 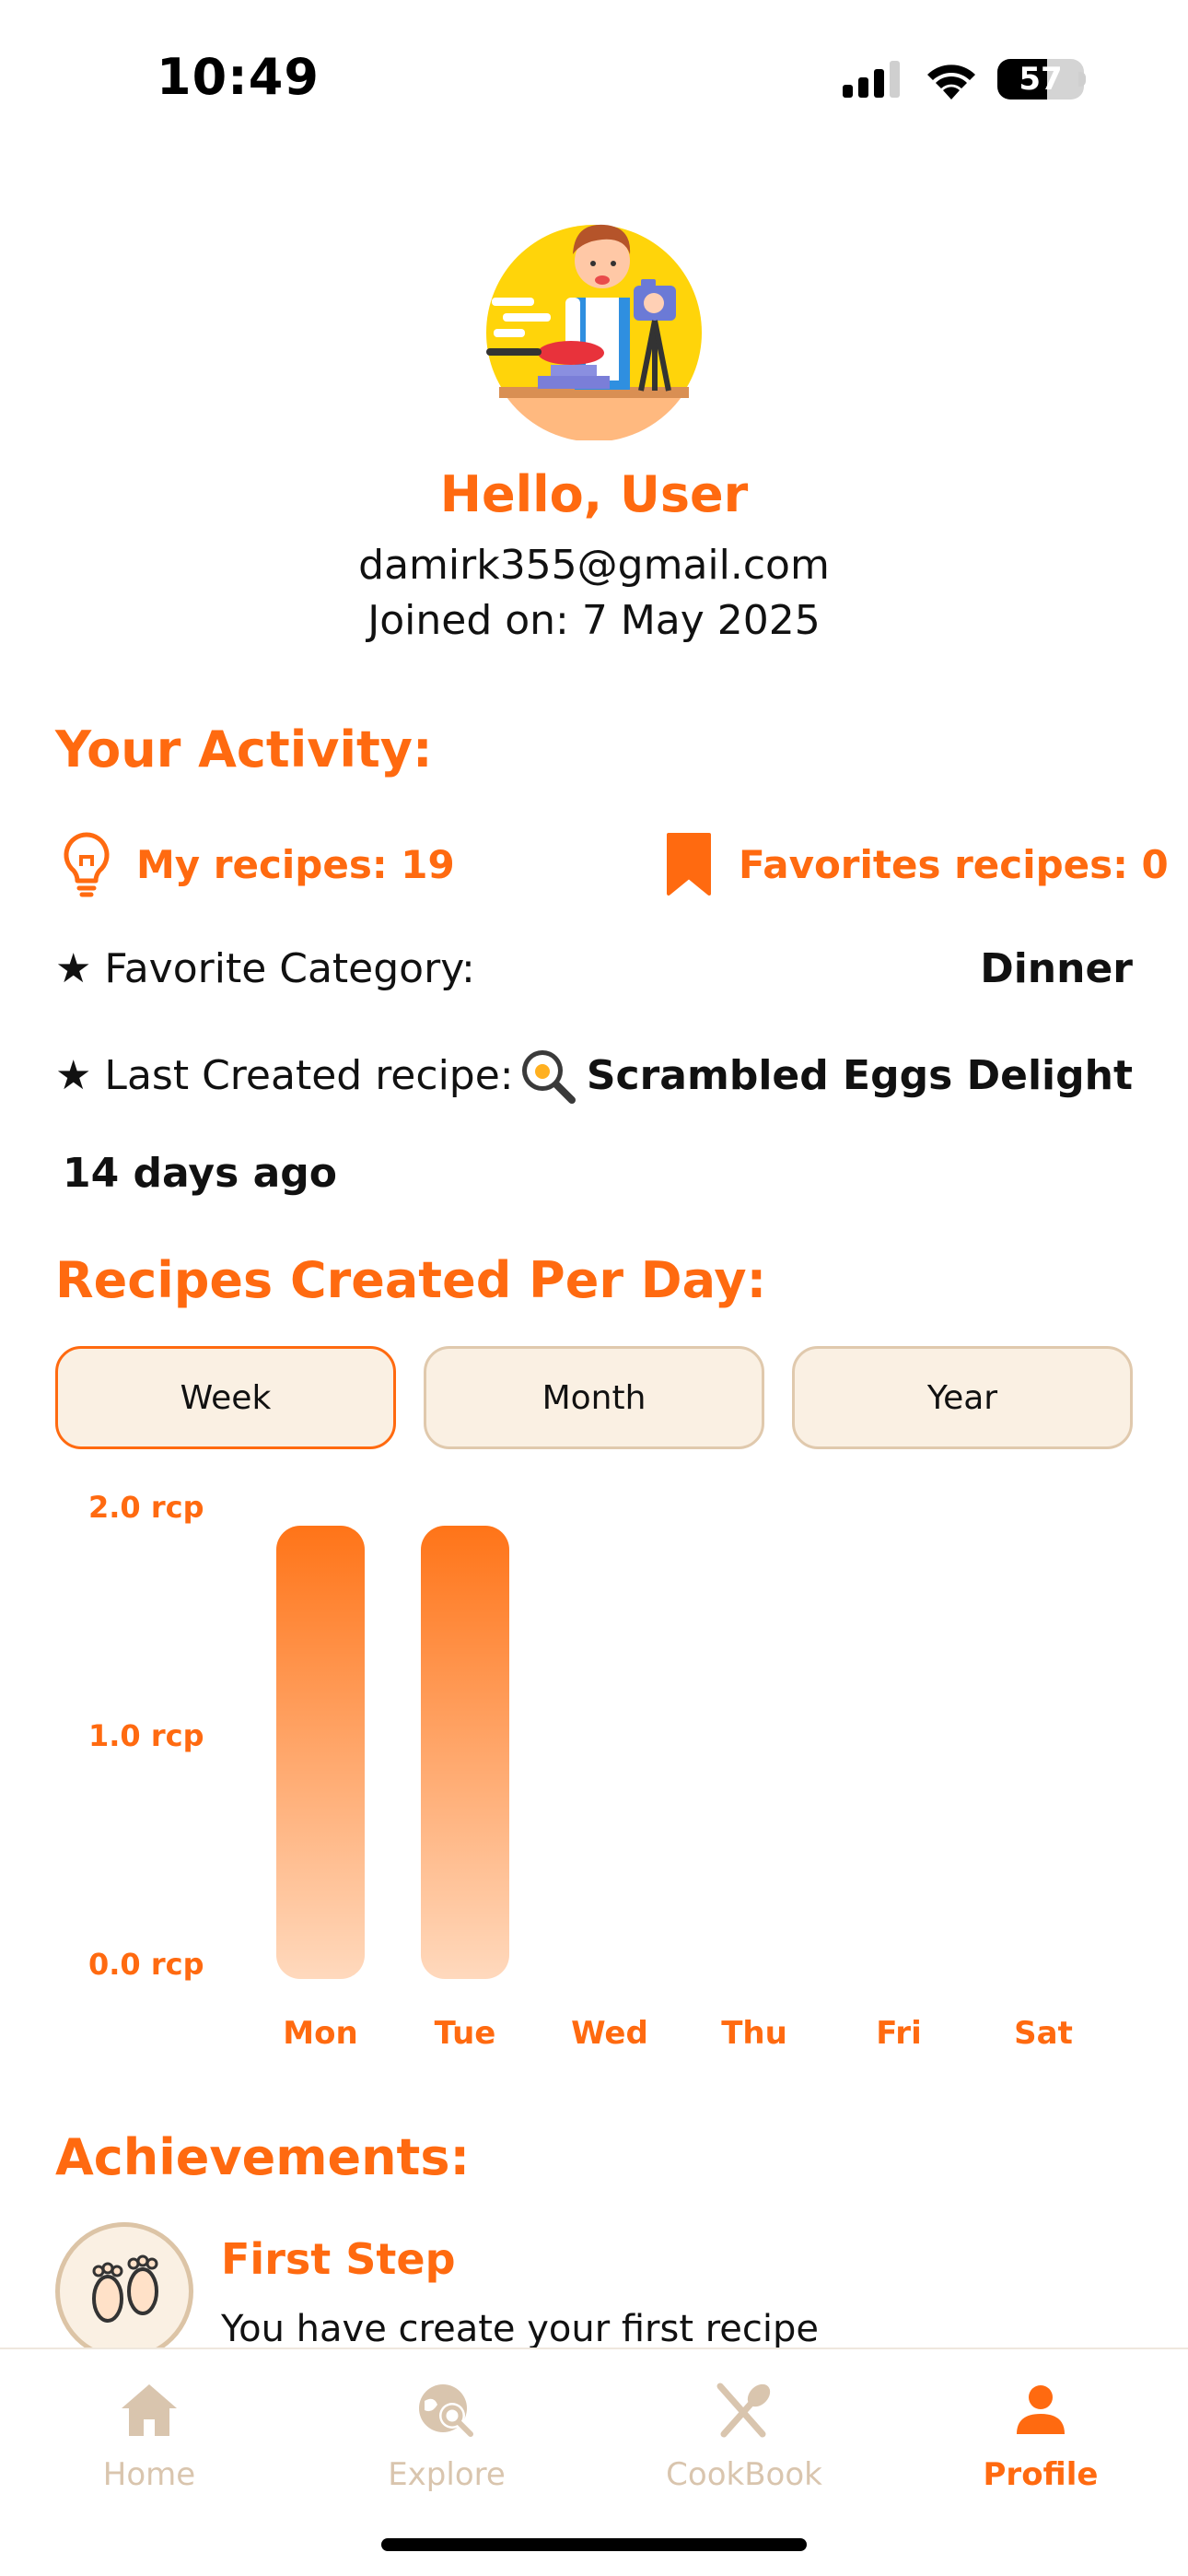 I want to click on x-tick-label: Thu, so click(x=754, y=2033).